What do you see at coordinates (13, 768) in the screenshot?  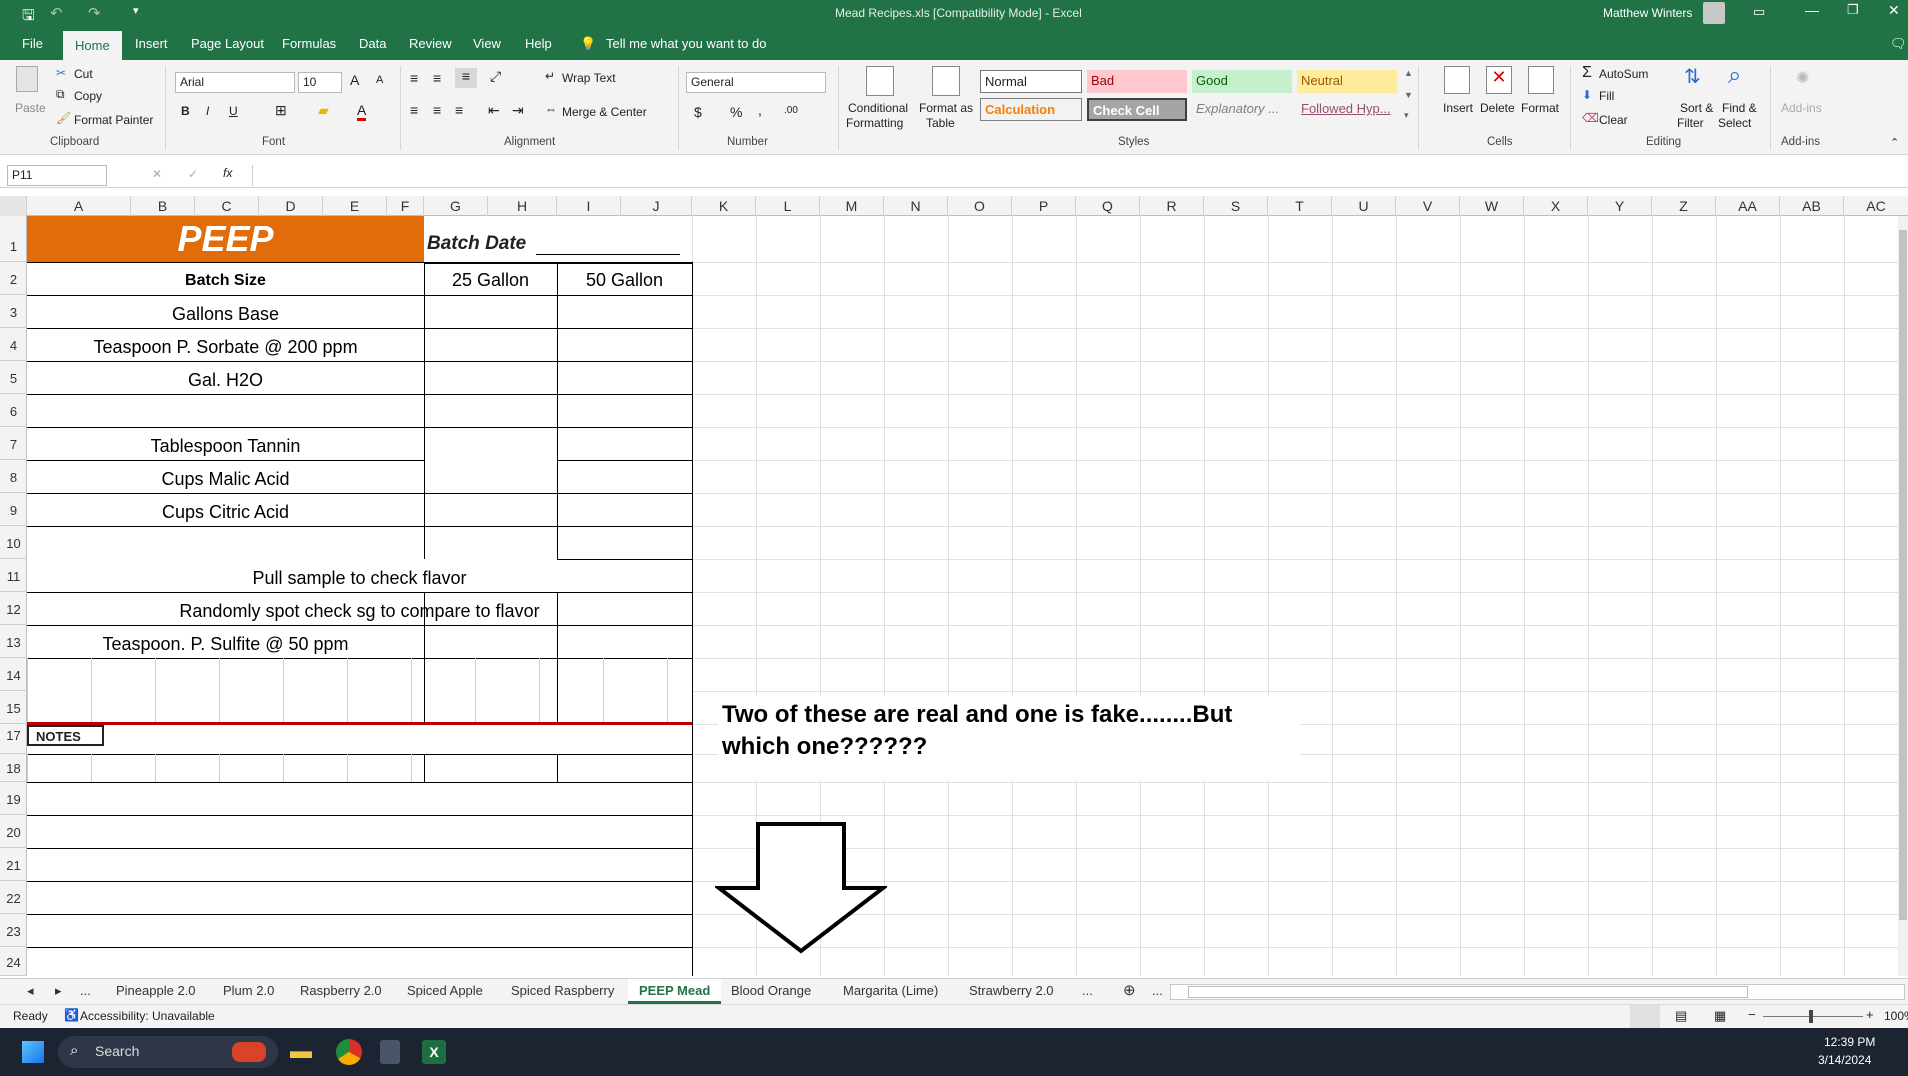 I see `row-header: 18` at bounding box center [13, 768].